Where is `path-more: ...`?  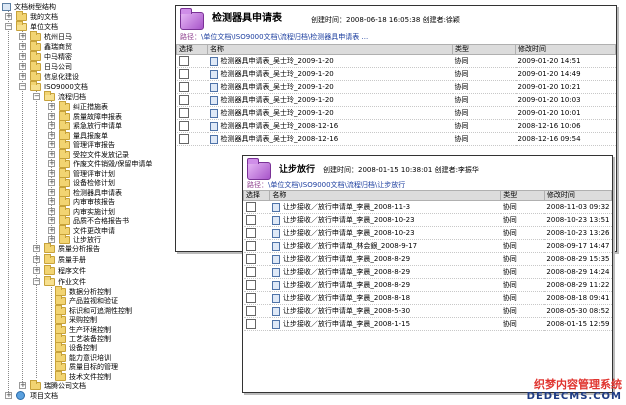
path-more: ... is located at coordinates (365, 37).